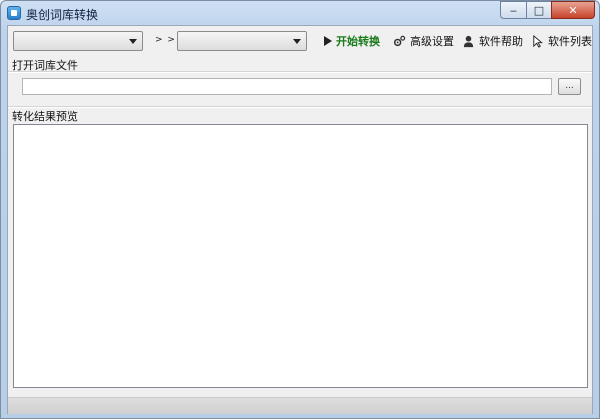 The image size is (600, 419). What do you see at coordinates (300, 107) in the screenshot?
I see `section-divider` at bounding box center [300, 107].